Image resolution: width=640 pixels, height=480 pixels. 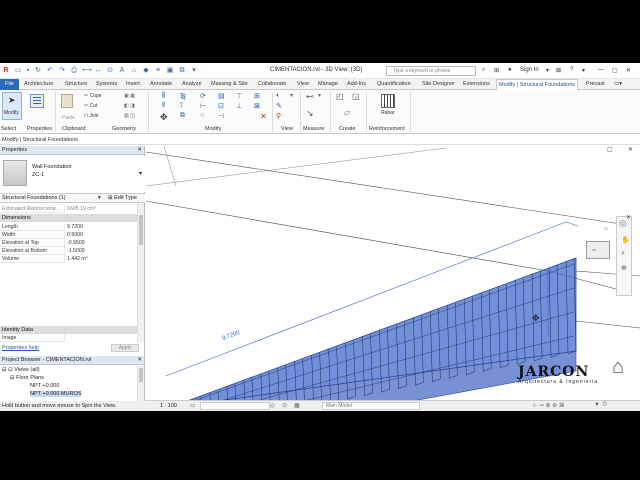 What do you see at coordinates (100, 259) in the screenshot?
I see `property-value: 1.442 m³` at bounding box center [100, 259].